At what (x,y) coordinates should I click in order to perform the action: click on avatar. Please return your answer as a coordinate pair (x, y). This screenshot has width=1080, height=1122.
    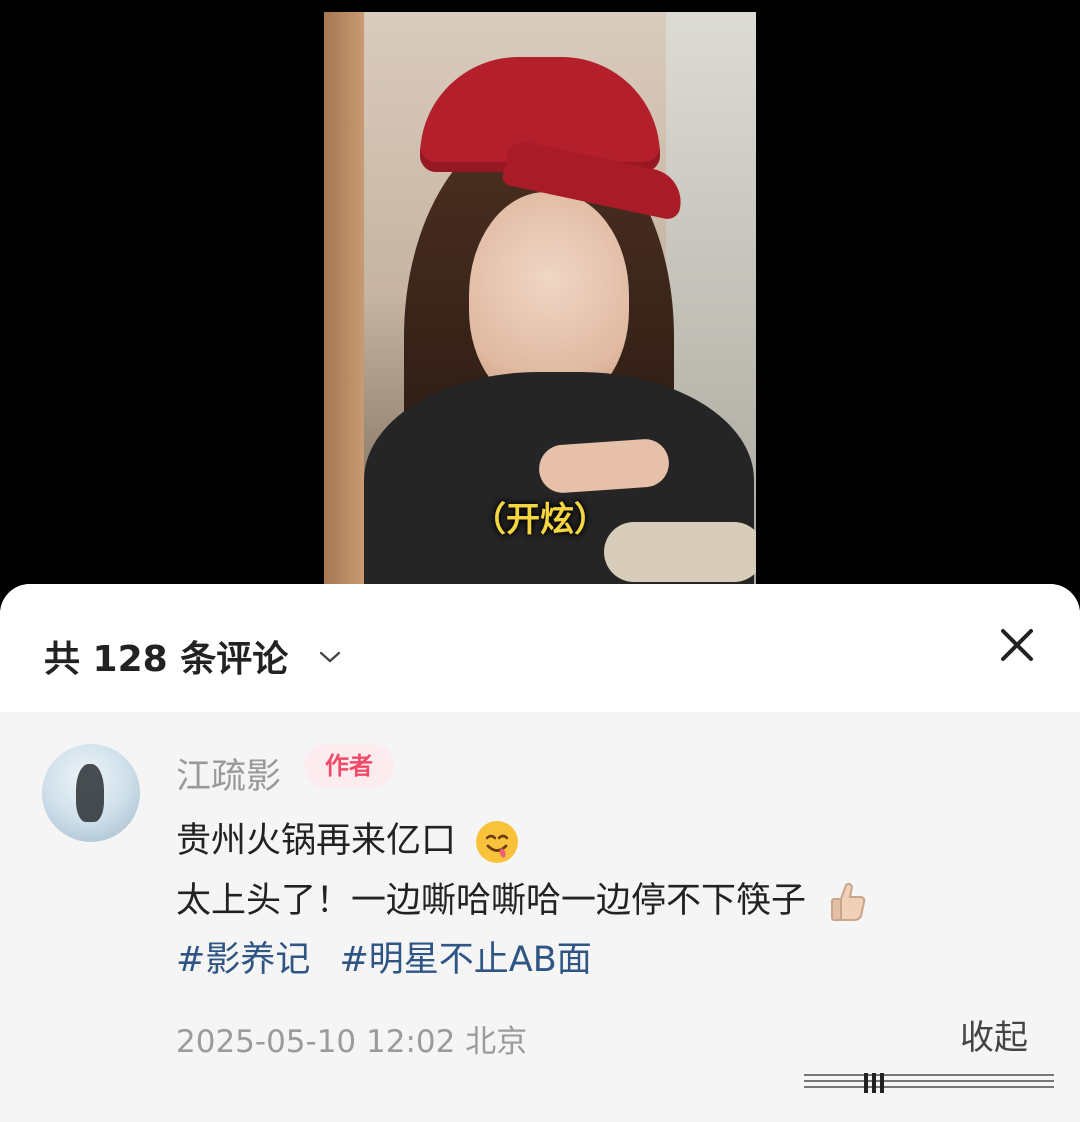
    Looking at the image, I should click on (91, 793).